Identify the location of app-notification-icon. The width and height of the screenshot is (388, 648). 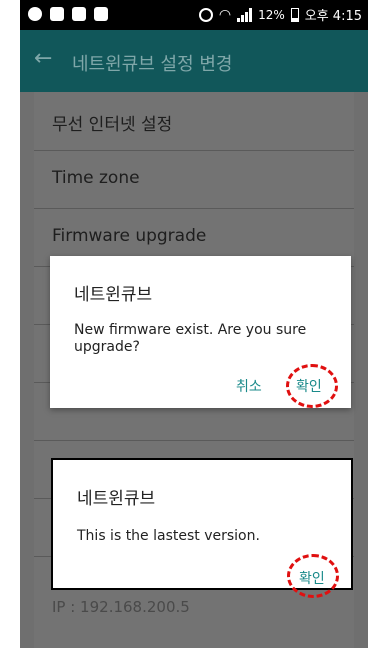
(35, 14).